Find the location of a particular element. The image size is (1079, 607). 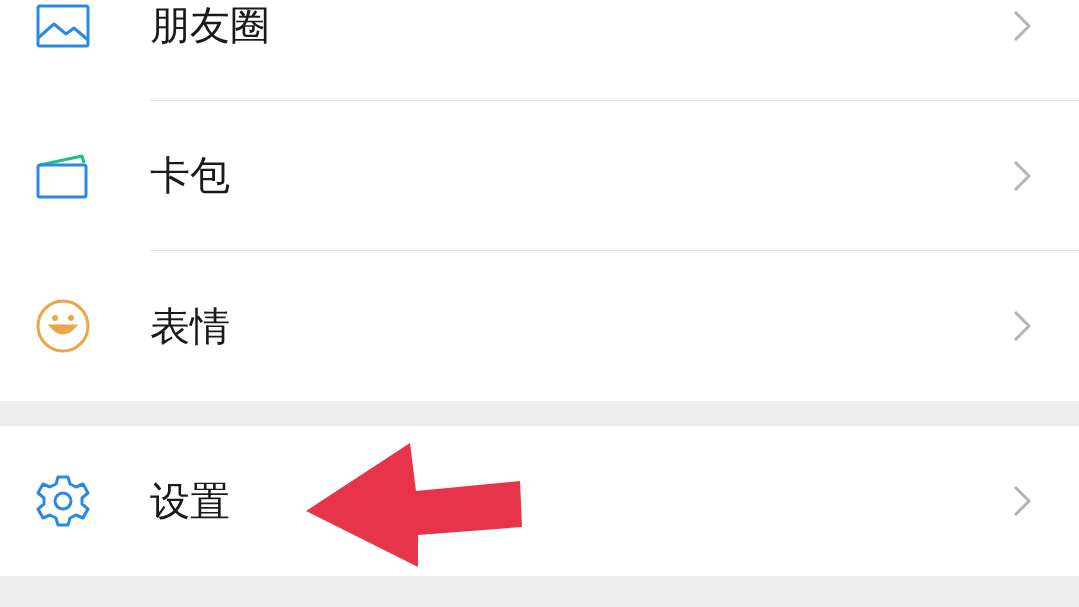

menu-label: 卡包 is located at coordinates (190, 175).